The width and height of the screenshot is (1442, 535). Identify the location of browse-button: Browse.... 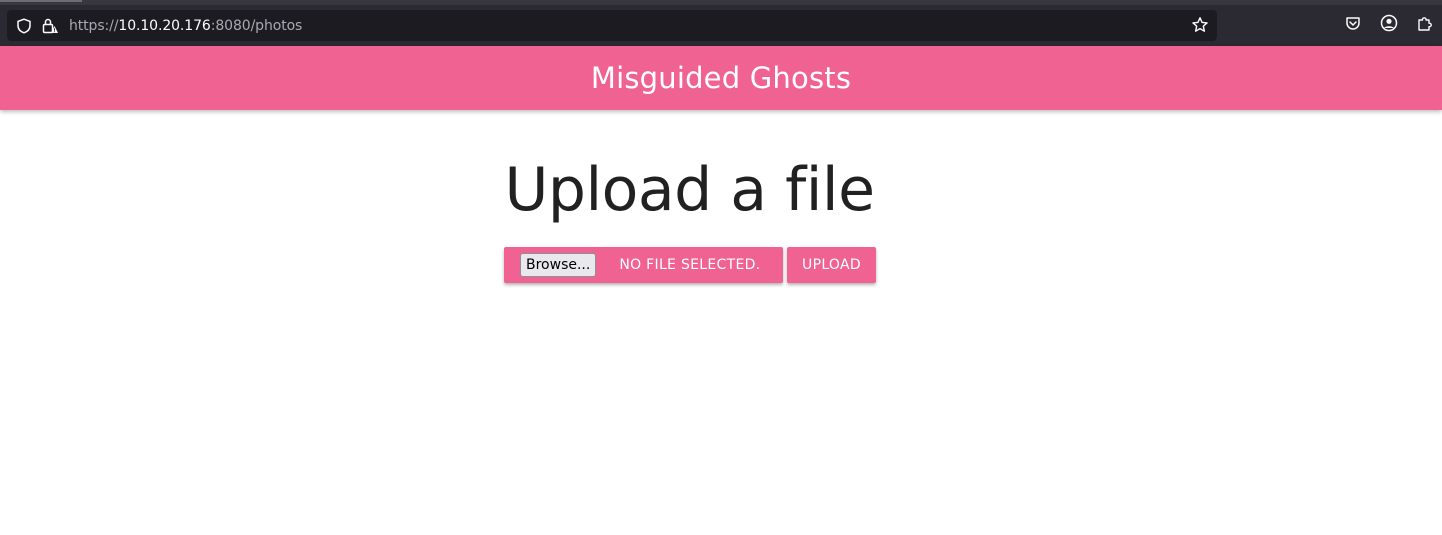
(558, 265).